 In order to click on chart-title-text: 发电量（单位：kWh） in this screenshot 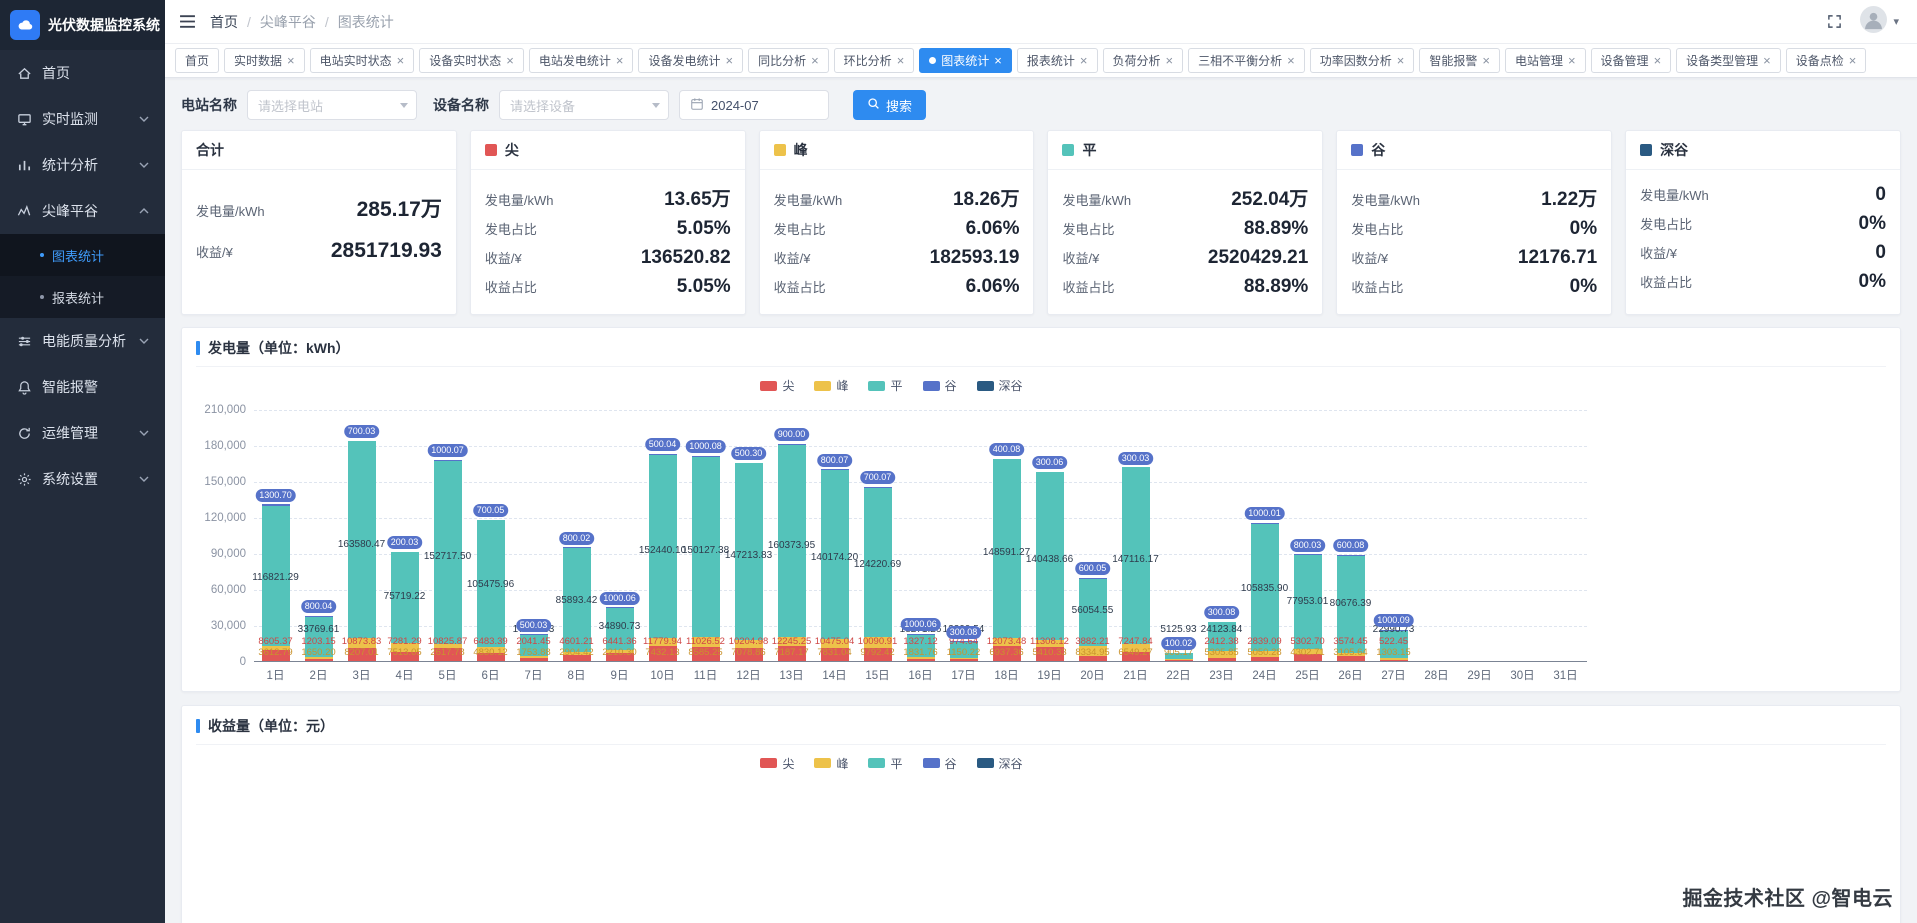, I will do `click(279, 348)`.